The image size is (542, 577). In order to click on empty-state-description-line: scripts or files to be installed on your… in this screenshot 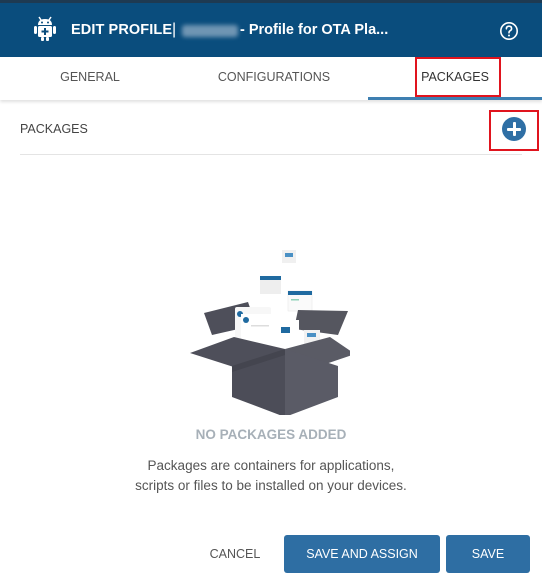, I will do `click(271, 485)`.